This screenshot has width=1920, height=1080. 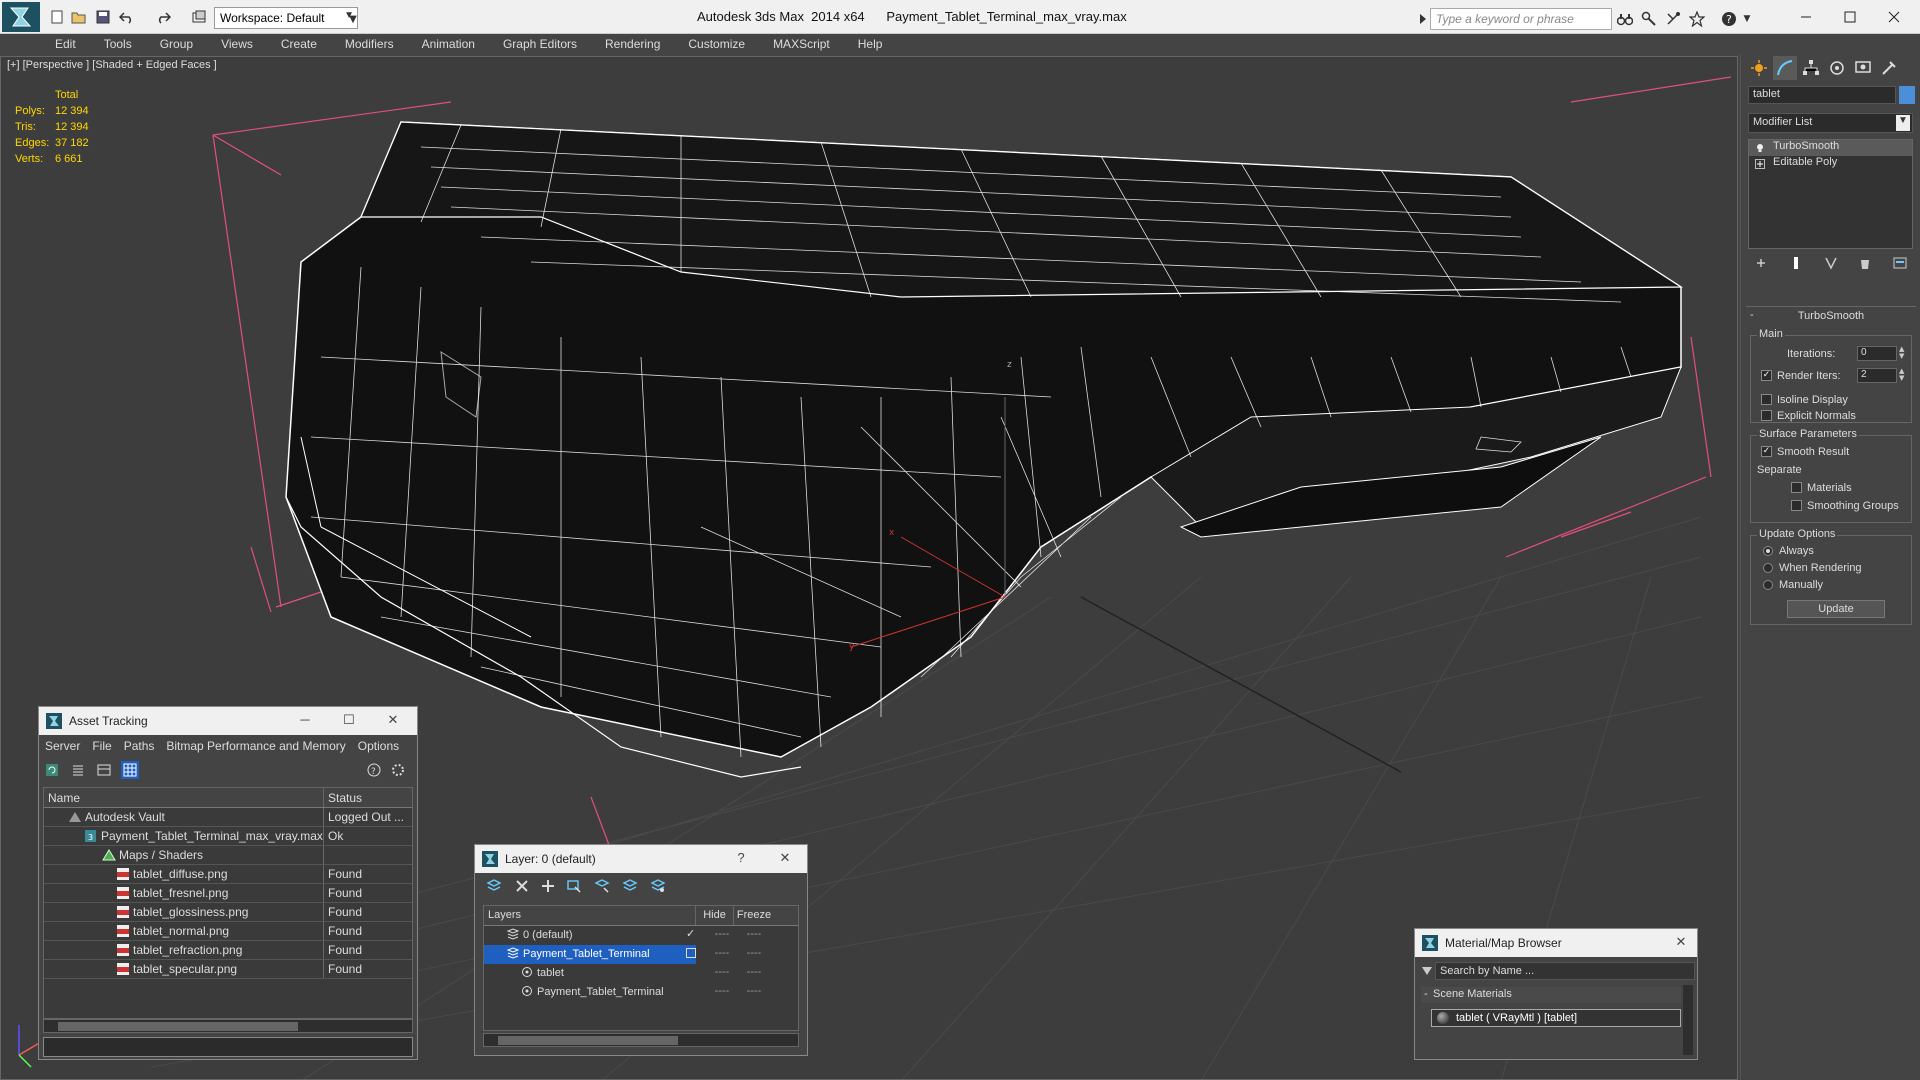 What do you see at coordinates (1766, 451) in the screenshot?
I see `smooth-result-checkbox: ✓` at bounding box center [1766, 451].